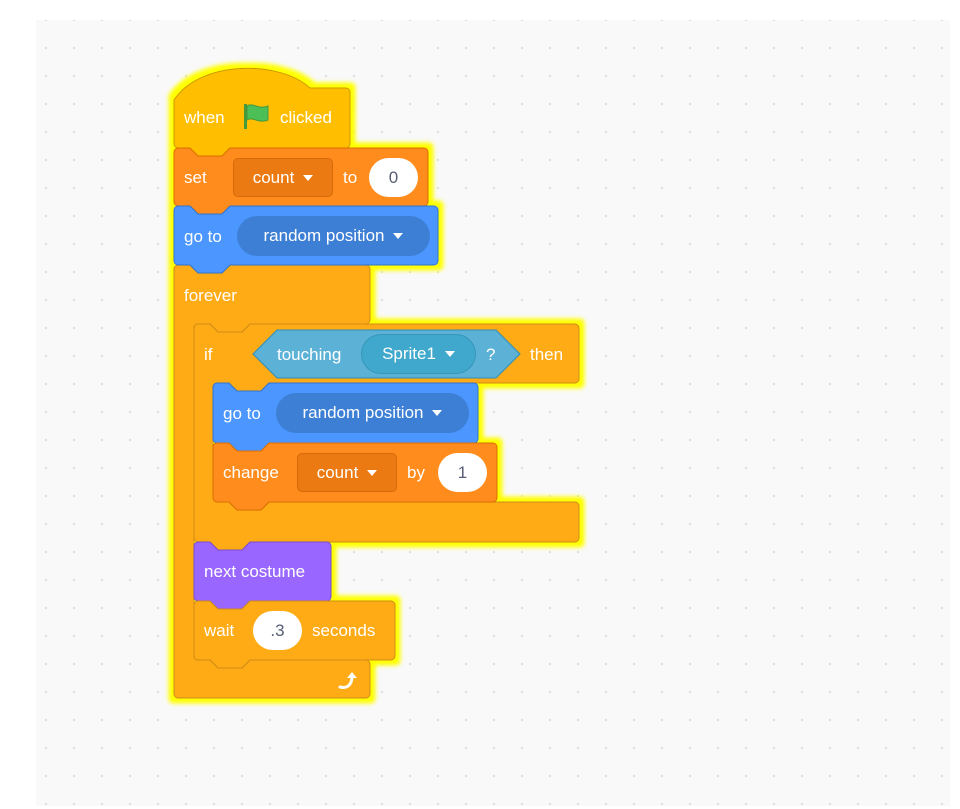 Image resolution: width=960 pixels, height=809 pixels. What do you see at coordinates (255, 571) in the screenshot?
I see `next-costume-label: next costume` at bounding box center [255, 571].